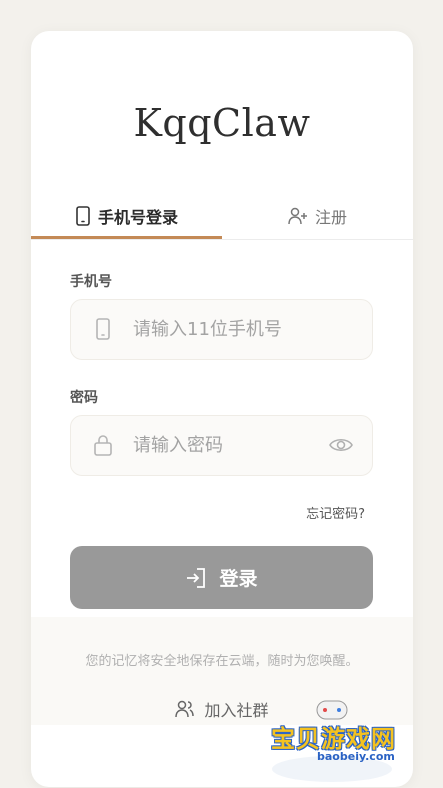 Image resolution: width=443 pixels, height=788 pixels. I want to click on login-icon, so click(196, 577).